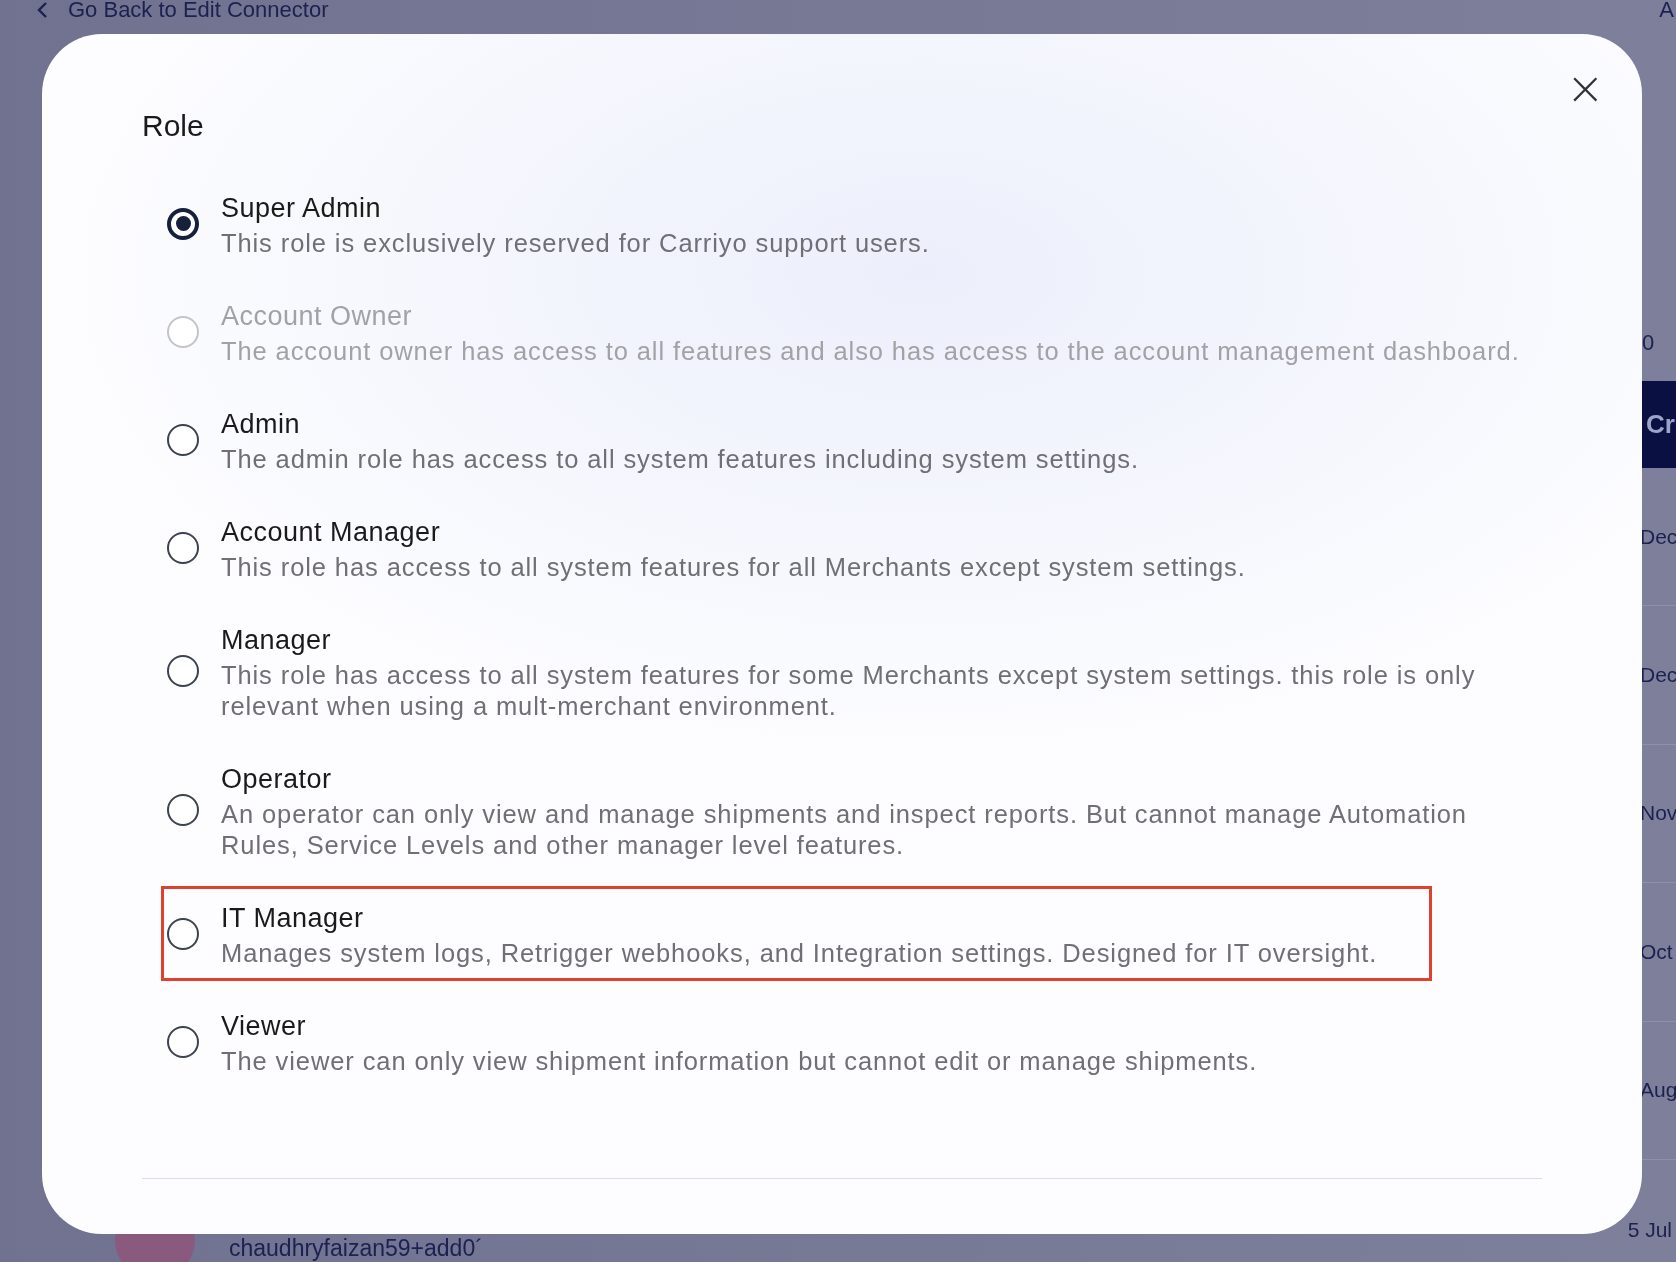 The width and height of the screenshot is (1676, 1262). Describe the element at coordinates (1666, 11) in the screenshot. I see `header-text: A` at that location.